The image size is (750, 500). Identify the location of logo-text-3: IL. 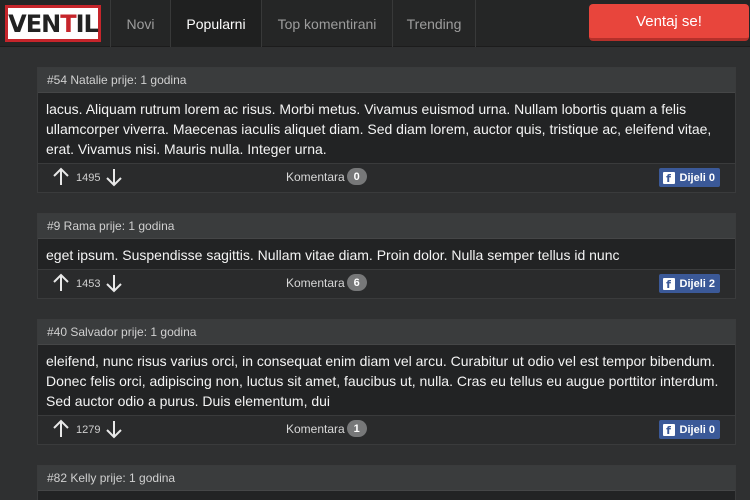
(87, 23).